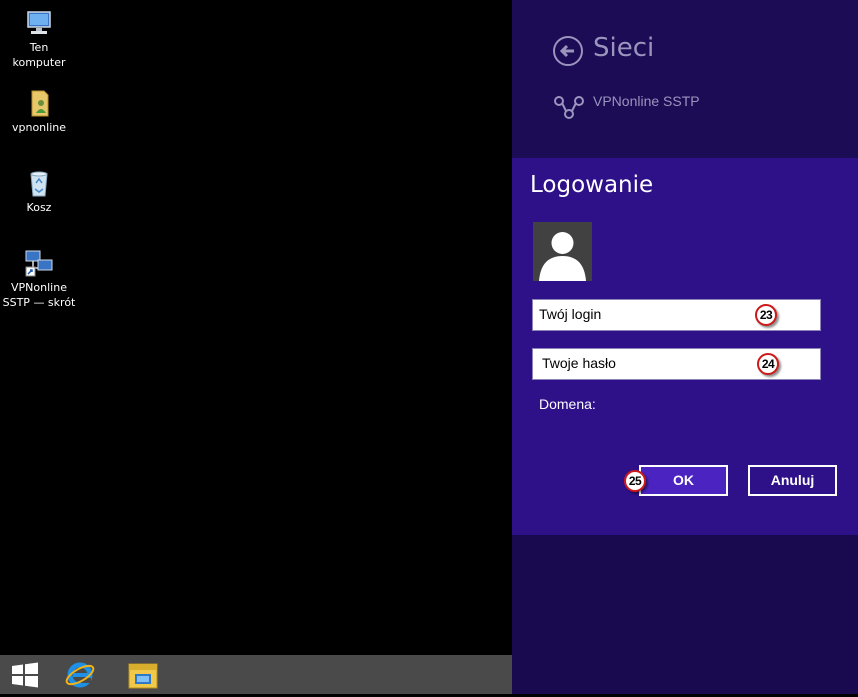 The image size is (858, 697). I want to click on dialog-title: Logowanie, so click(592, 185).